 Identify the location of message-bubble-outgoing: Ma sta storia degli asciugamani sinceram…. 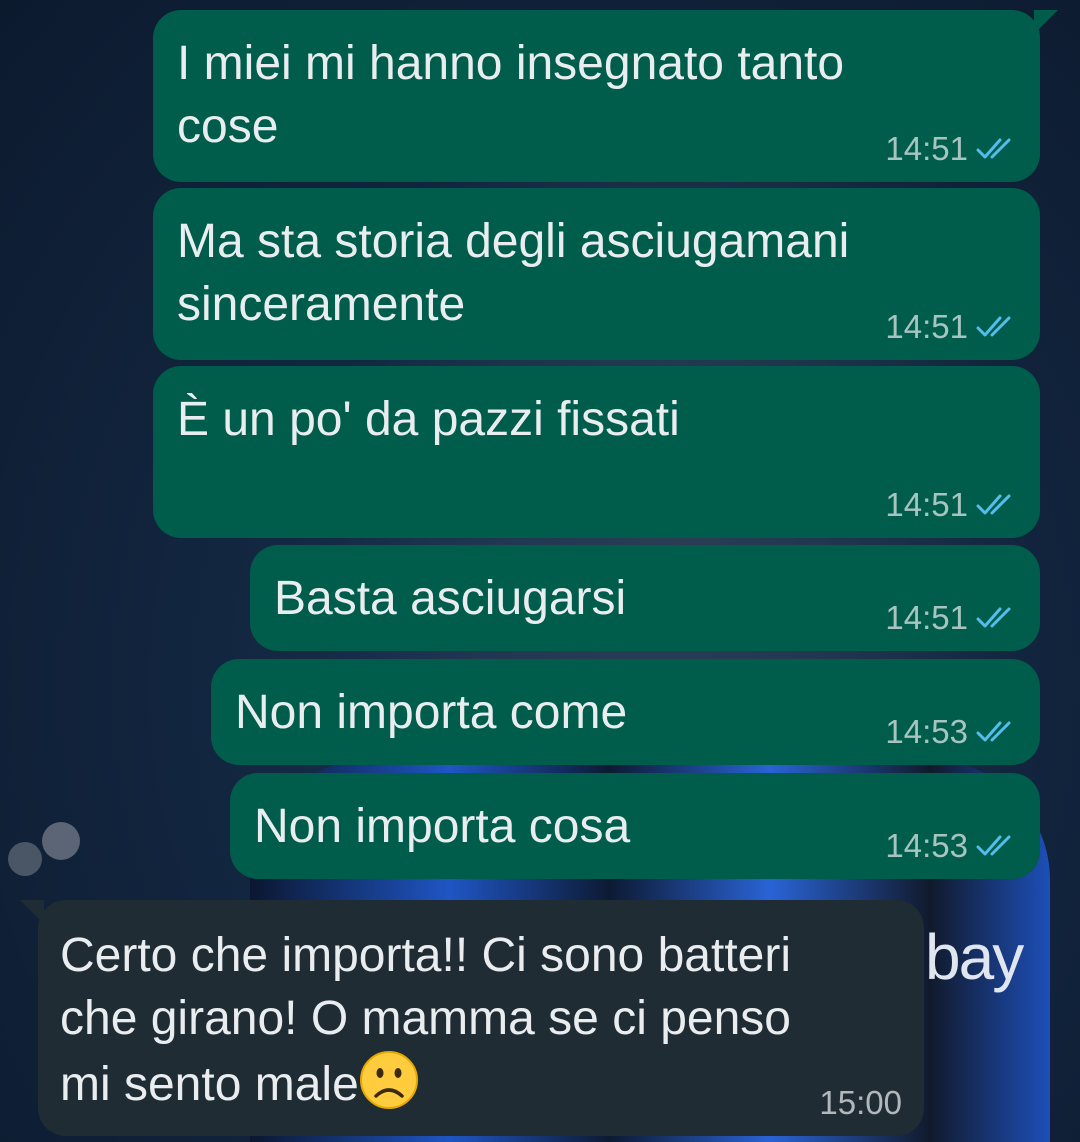
(596, 274).